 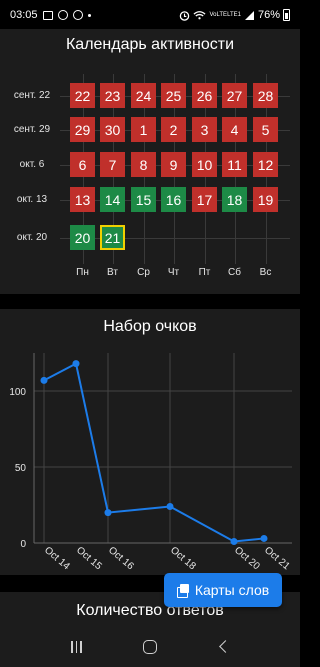 What do you see at coordinates (82, 164) in the screenshot?
I see `calendar-day: 6` at bounding box center [82, 164].